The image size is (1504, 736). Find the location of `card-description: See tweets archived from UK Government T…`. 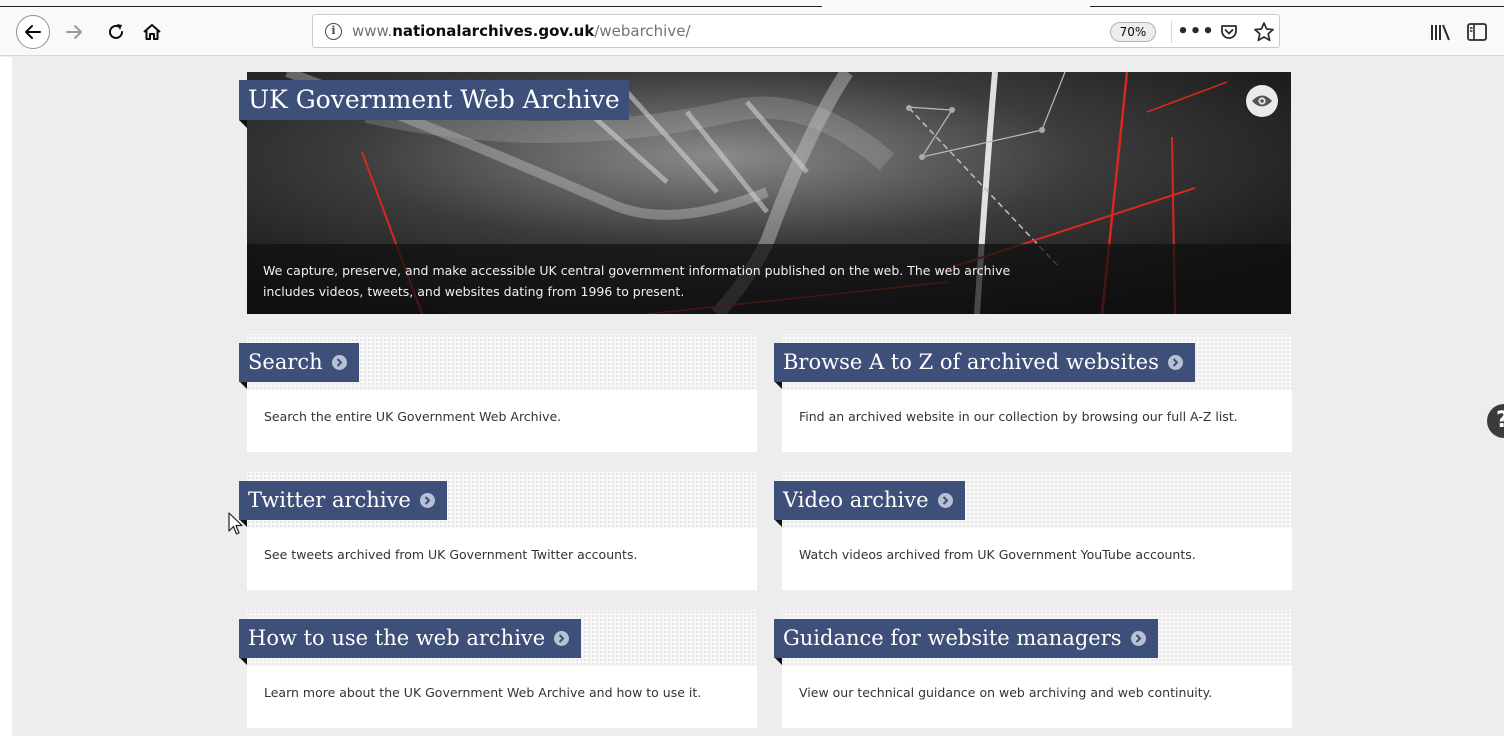

card-description: See tweets archived from UK Government T… is located at coordinates (451, 554).